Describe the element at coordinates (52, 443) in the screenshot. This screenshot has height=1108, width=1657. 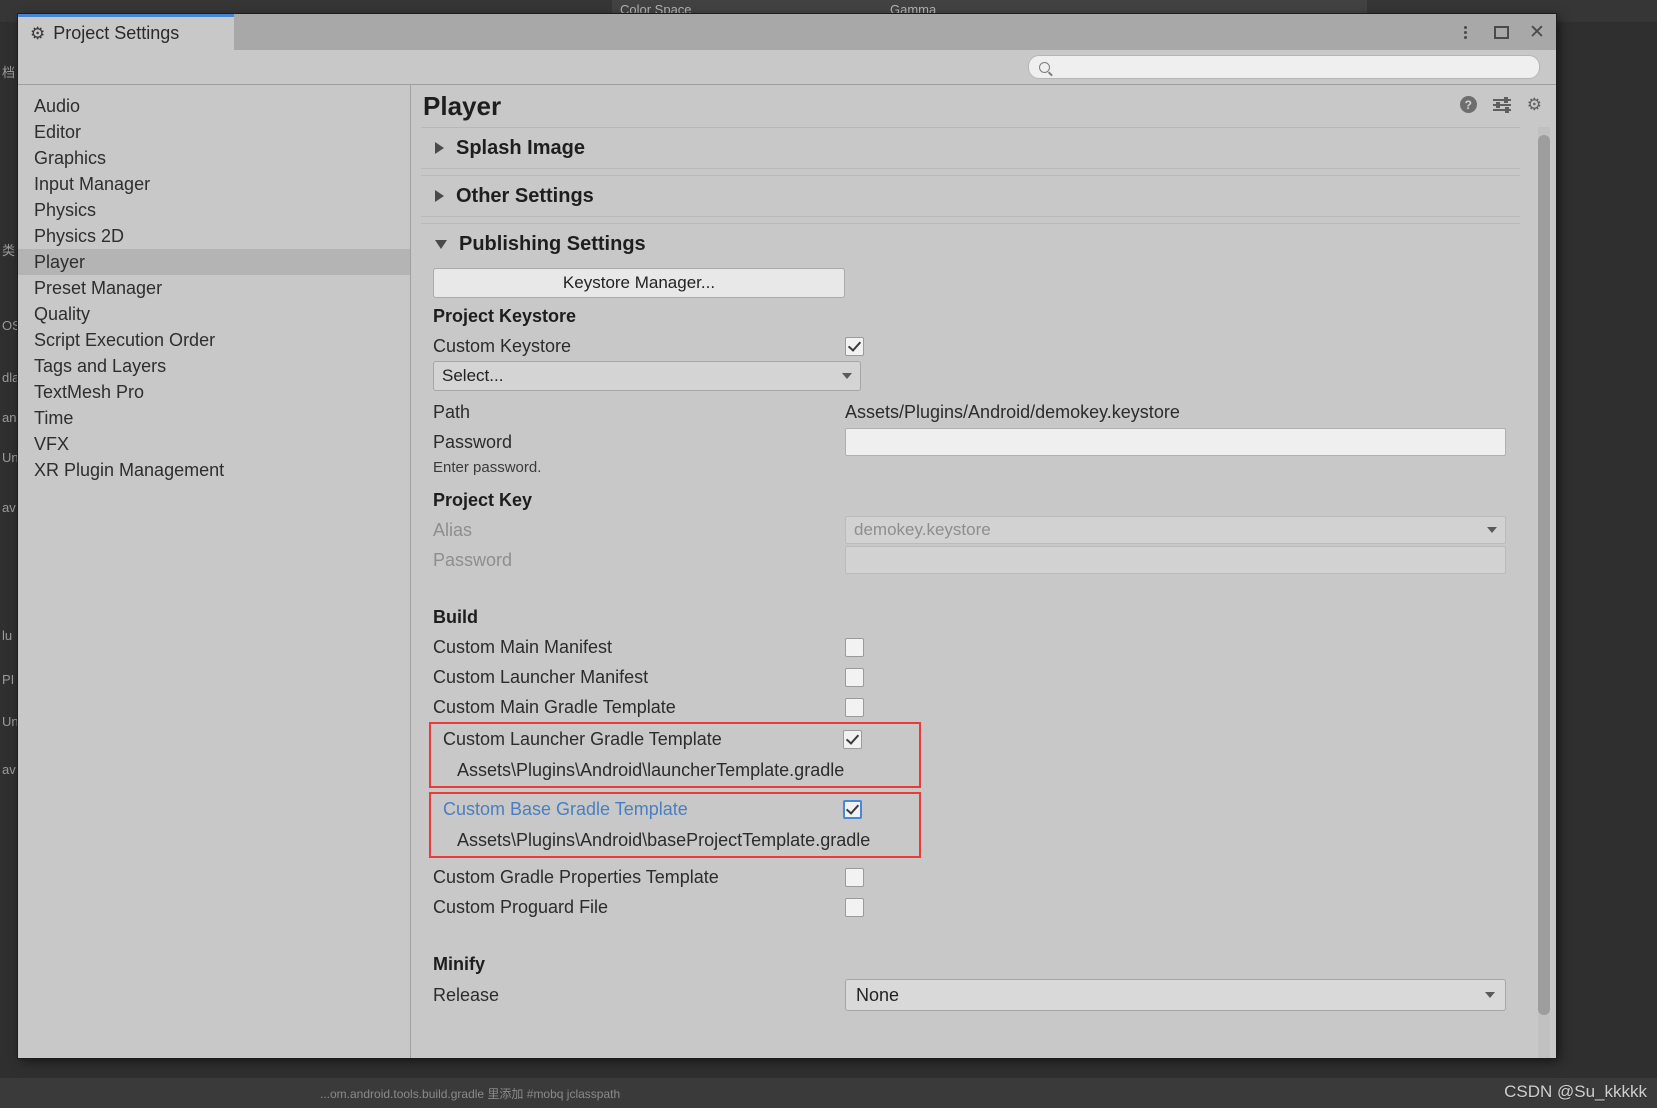
I see `sidebar-item-label: VFX` at that location.